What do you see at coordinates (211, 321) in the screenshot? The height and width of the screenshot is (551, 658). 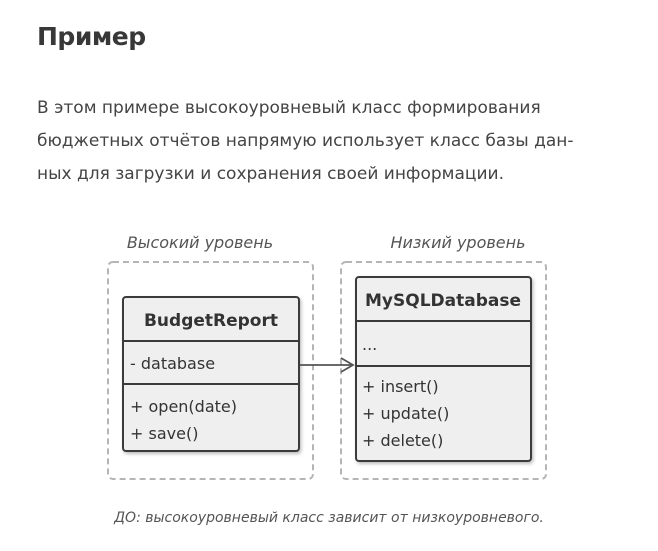 I see `budget-report-class-name: BudgetReport` at bounding box center [211, 321].